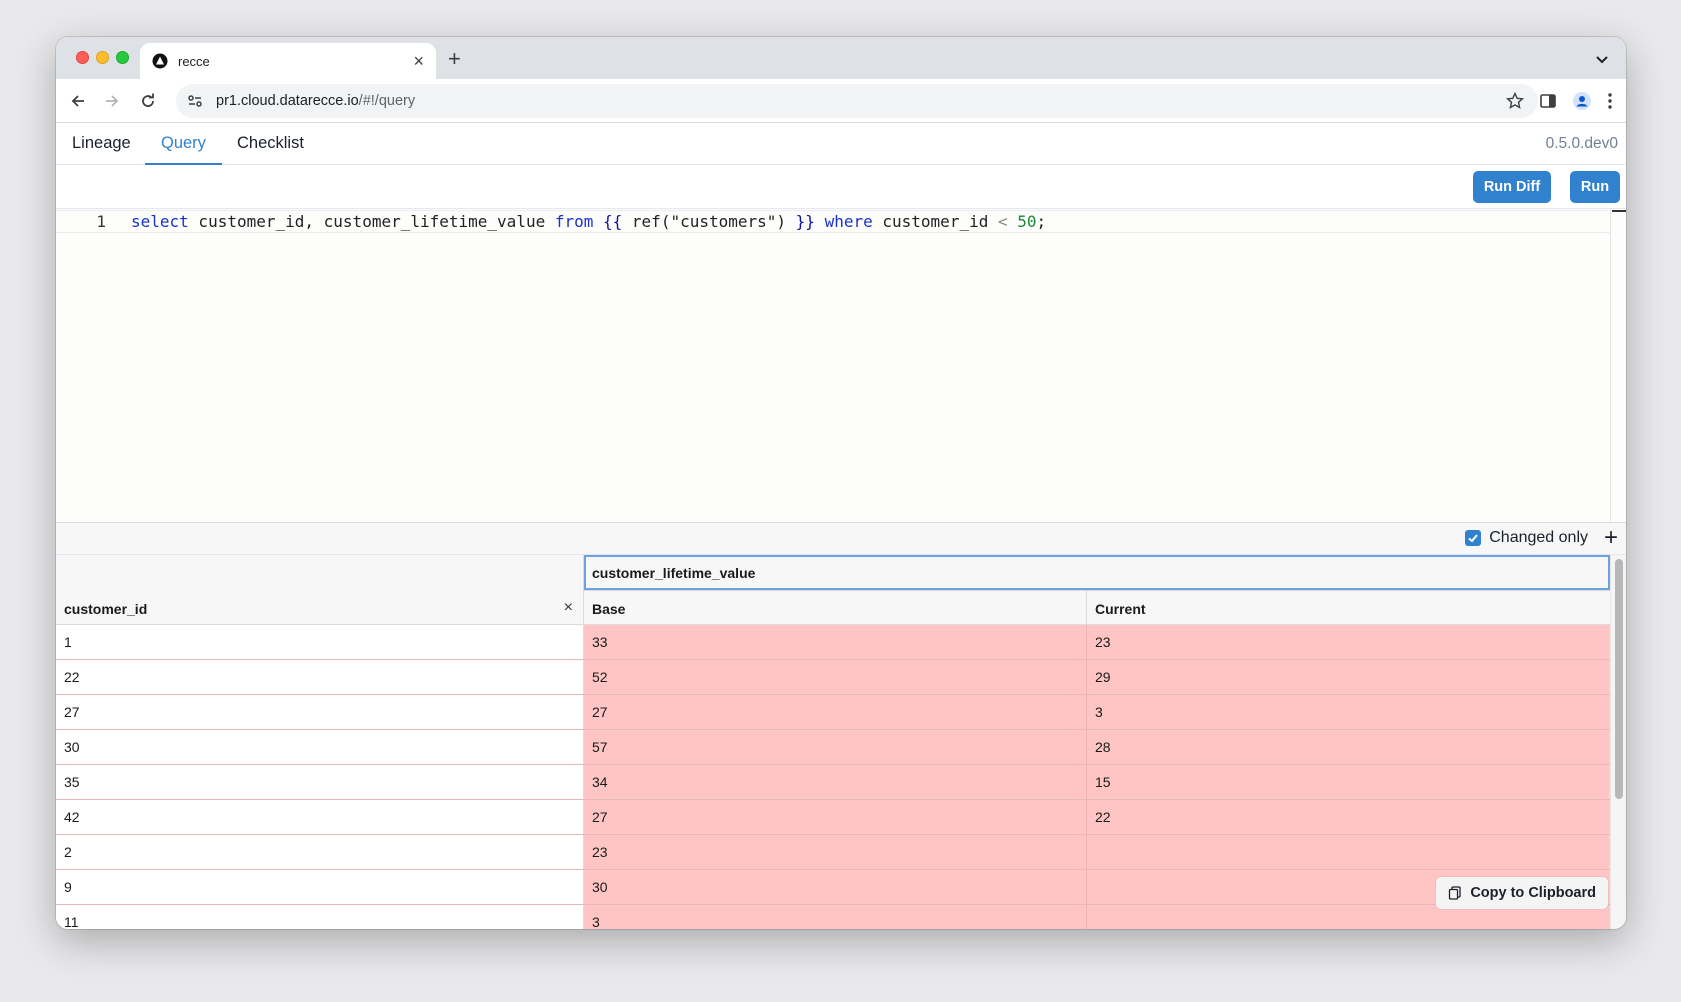  Describe the element at coordinates (194, 61) in the screenshot. I see `tab-title: recce` at that location.